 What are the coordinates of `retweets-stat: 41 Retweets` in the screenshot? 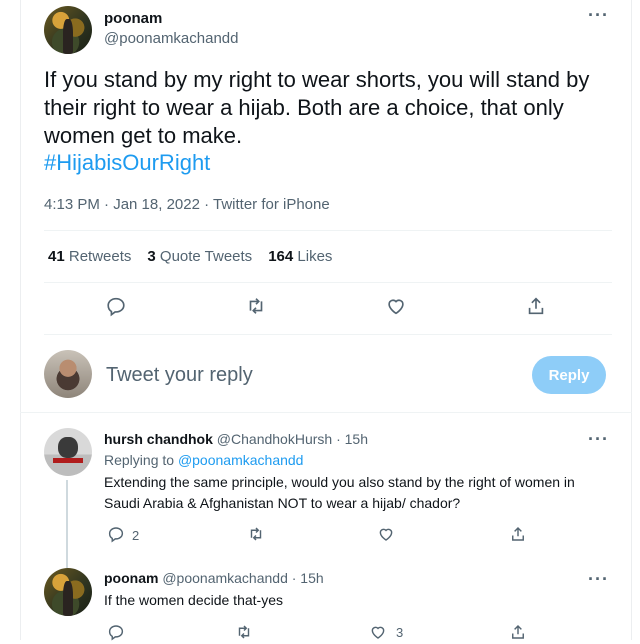 It's located at (89, 256).